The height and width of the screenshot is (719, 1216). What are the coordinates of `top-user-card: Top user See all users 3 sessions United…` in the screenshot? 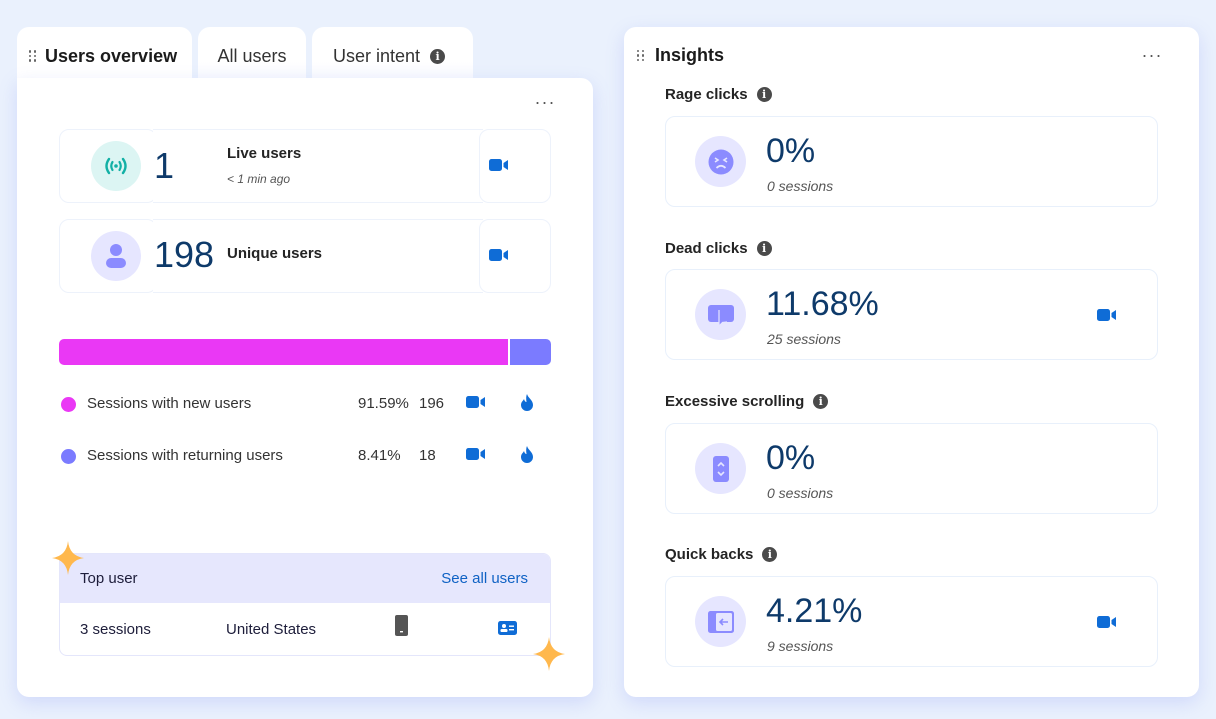 It's located at (305, 604).